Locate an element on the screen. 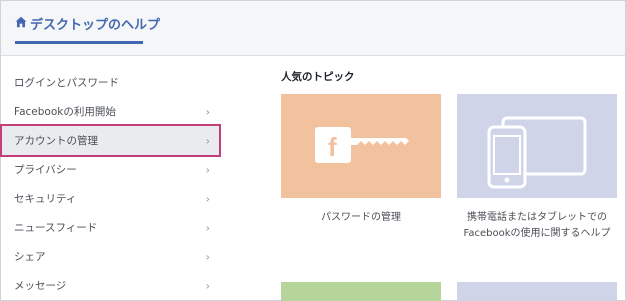 This screenshot has height=301, width=626. home-icon is located at coordinates (21, 22).